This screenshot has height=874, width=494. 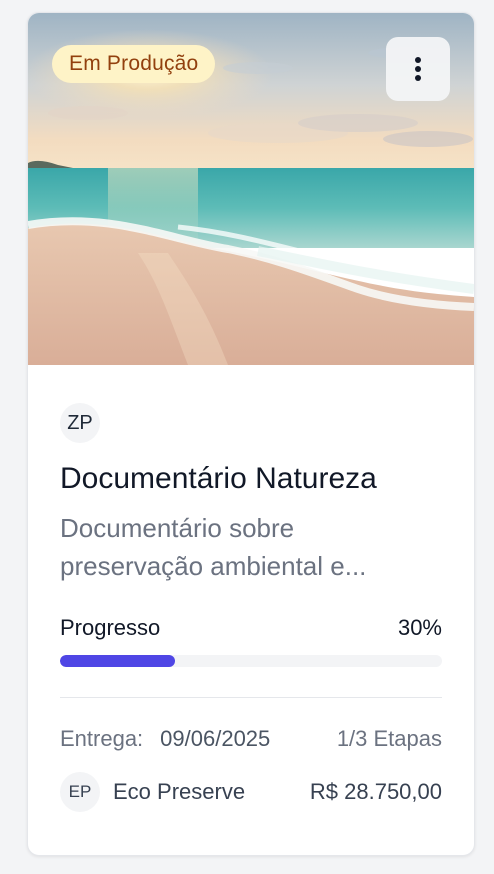 I want to click on divider, so click(x=251, y=697).